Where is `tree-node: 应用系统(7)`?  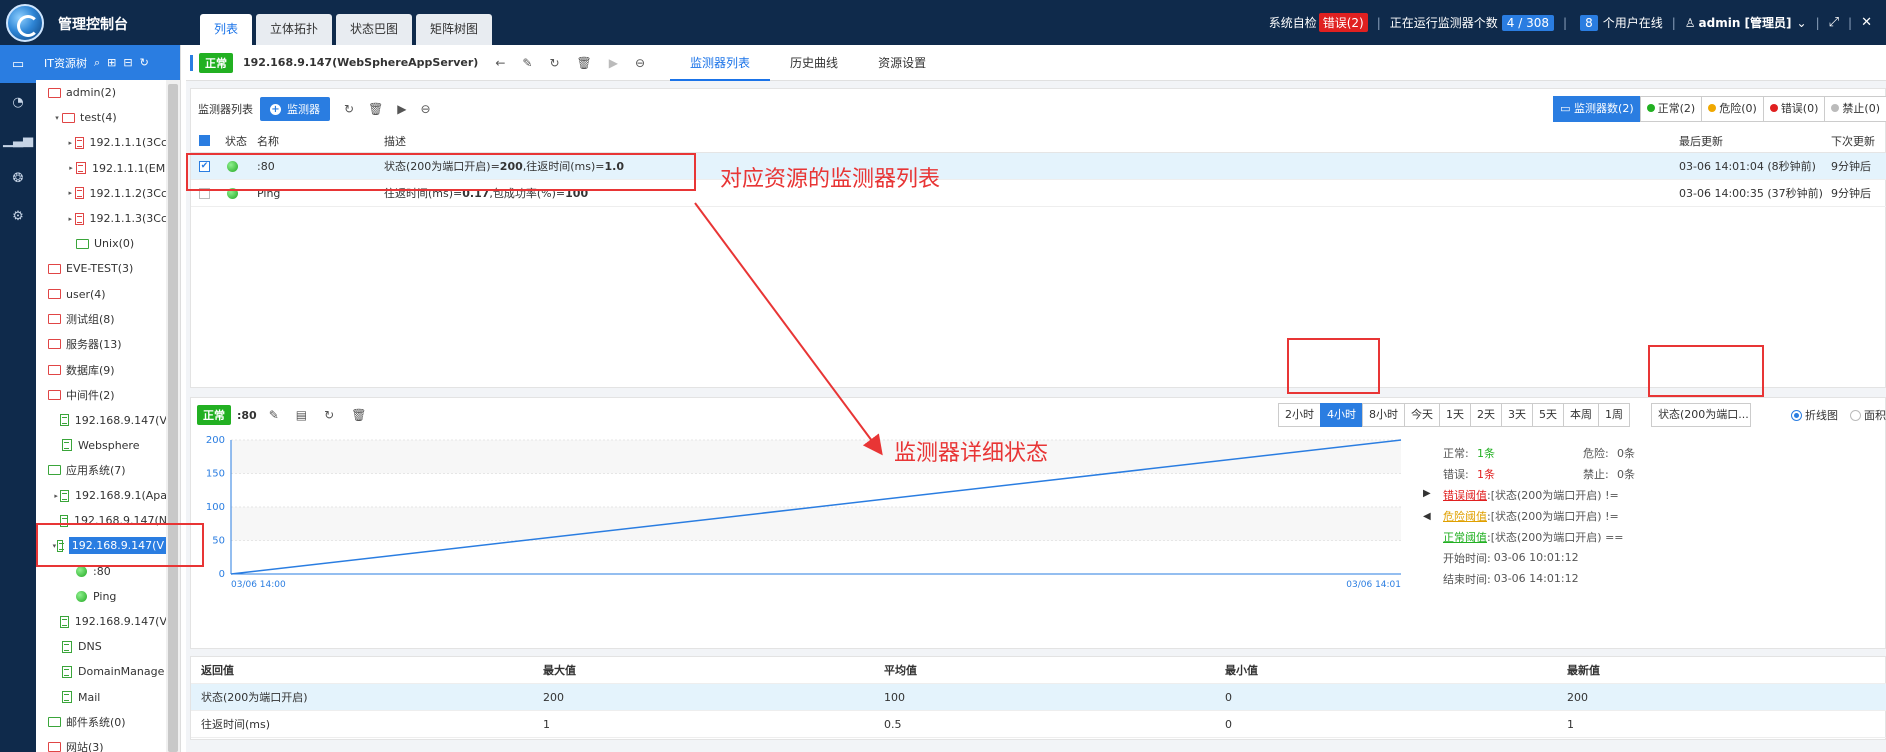
tree-node: 应用系统(7) is located at coordinates (101, 470).